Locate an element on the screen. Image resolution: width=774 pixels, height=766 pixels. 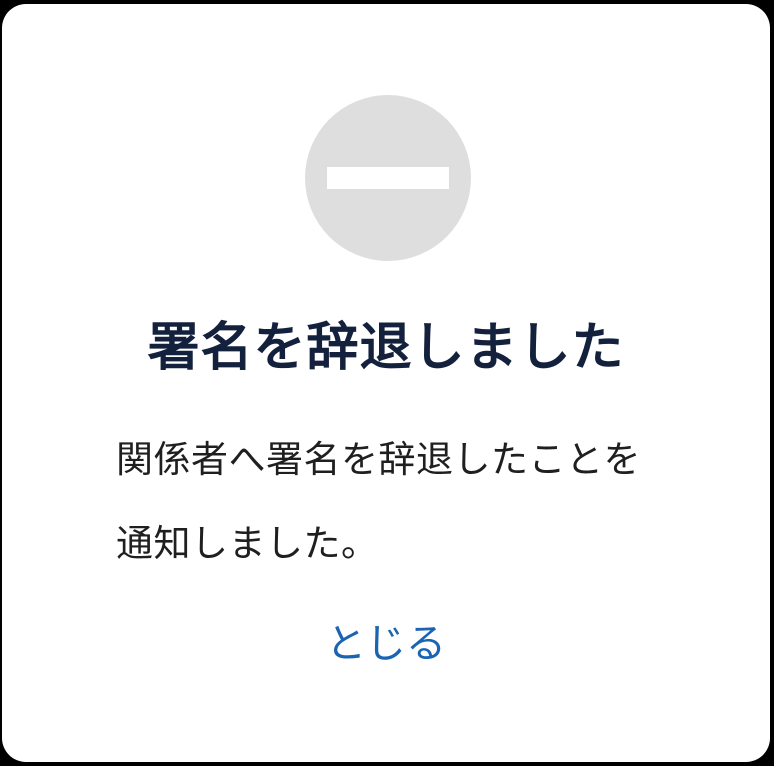
dialog-title: 署名を辞退しました is located at coordinates (386, 348).